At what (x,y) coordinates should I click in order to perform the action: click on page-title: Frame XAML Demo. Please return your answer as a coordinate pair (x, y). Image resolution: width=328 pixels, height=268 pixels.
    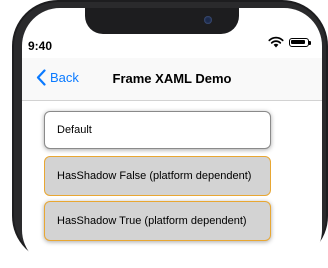
    Looking at the image, I should click on (172, 78).